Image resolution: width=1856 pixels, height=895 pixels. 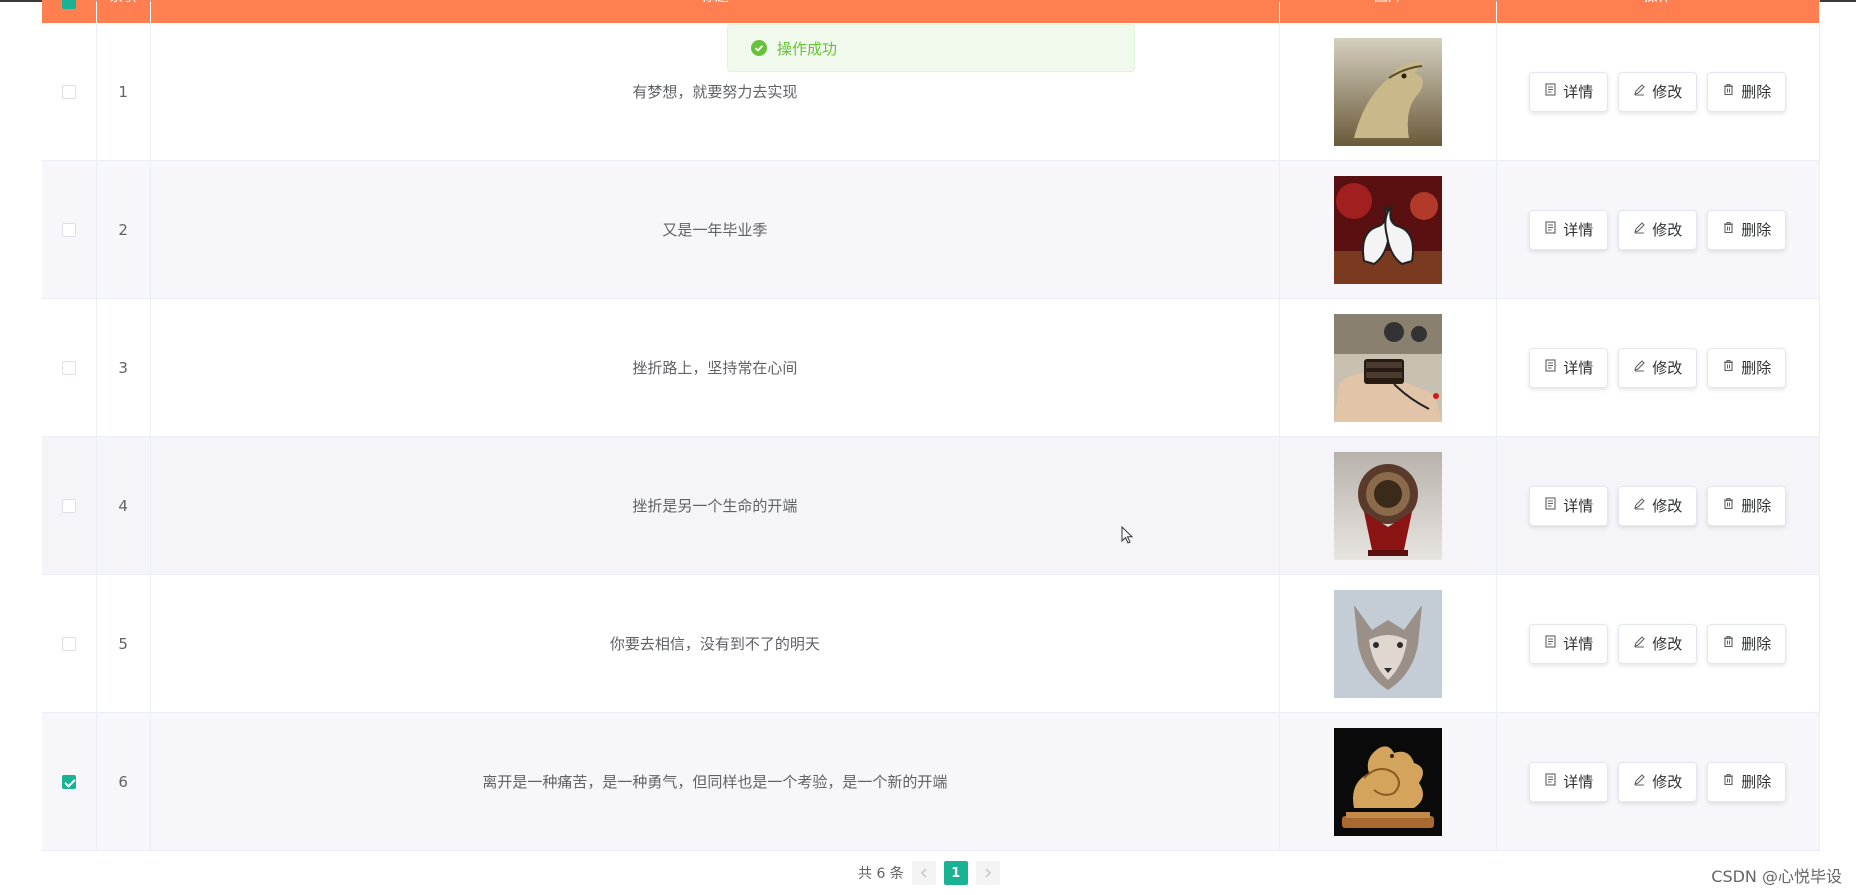 I want to click on page-number-current: 1, so click(x=955, y=873).